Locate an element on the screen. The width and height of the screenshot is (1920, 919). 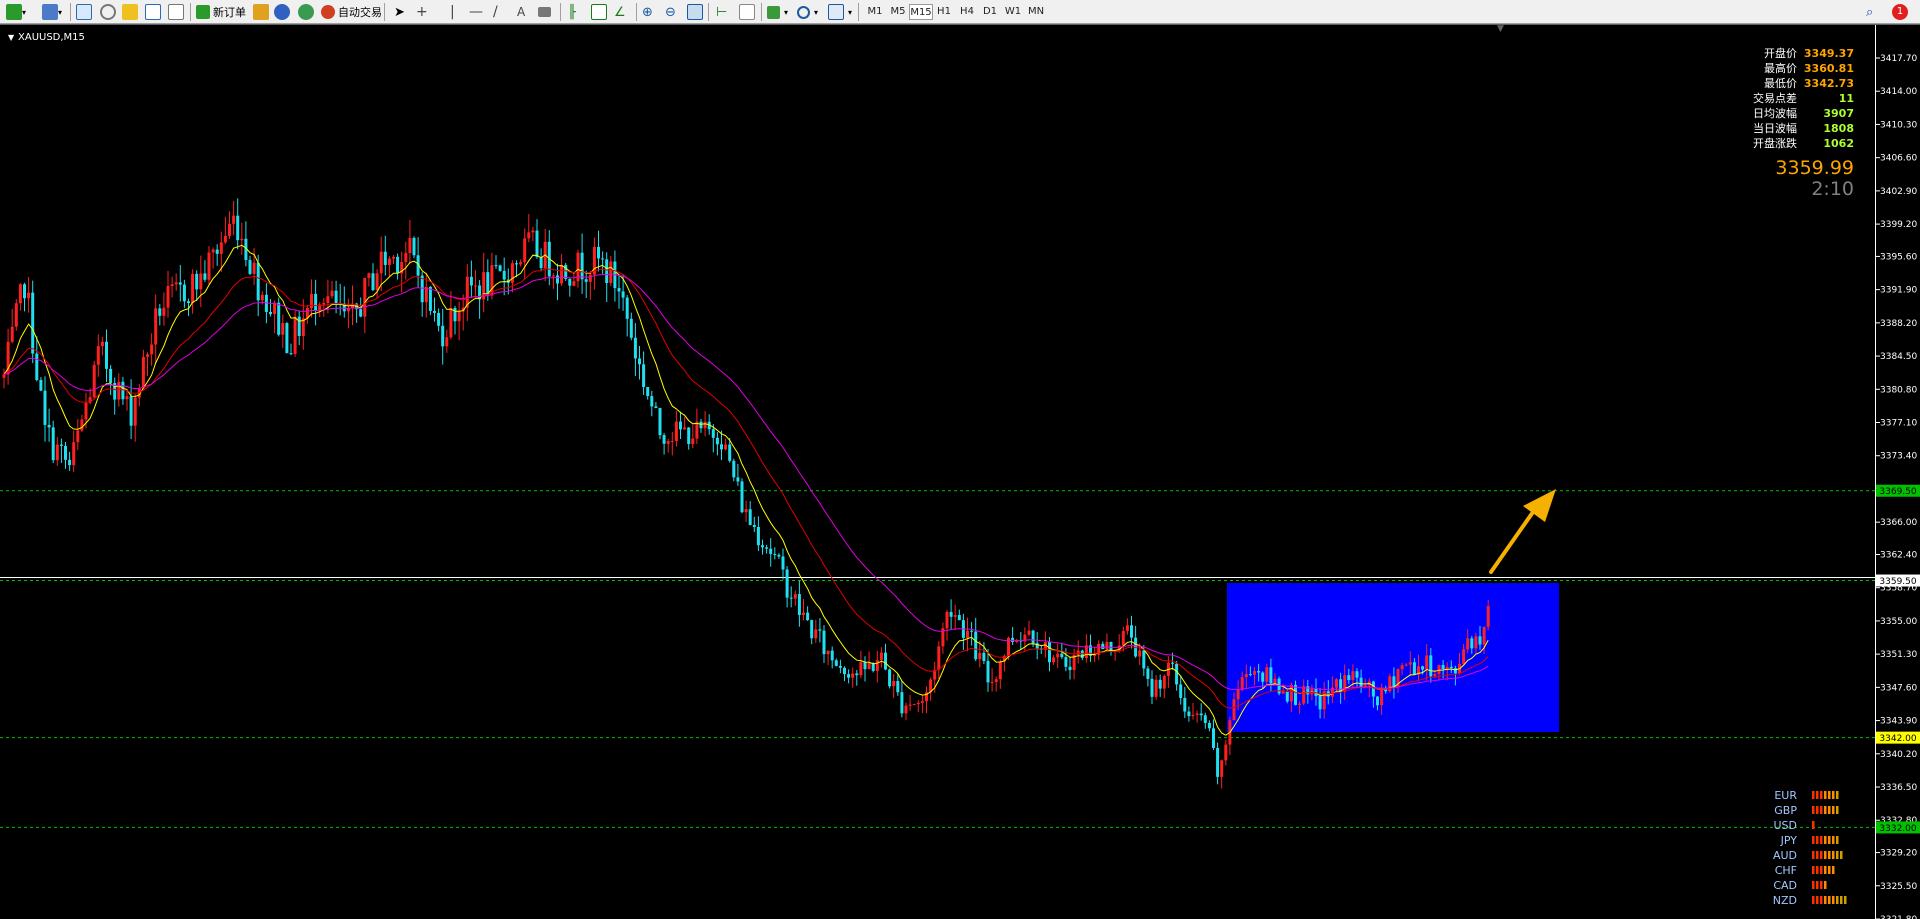
zoom-in-button: ⊕ is located at coordinates (647, 12).